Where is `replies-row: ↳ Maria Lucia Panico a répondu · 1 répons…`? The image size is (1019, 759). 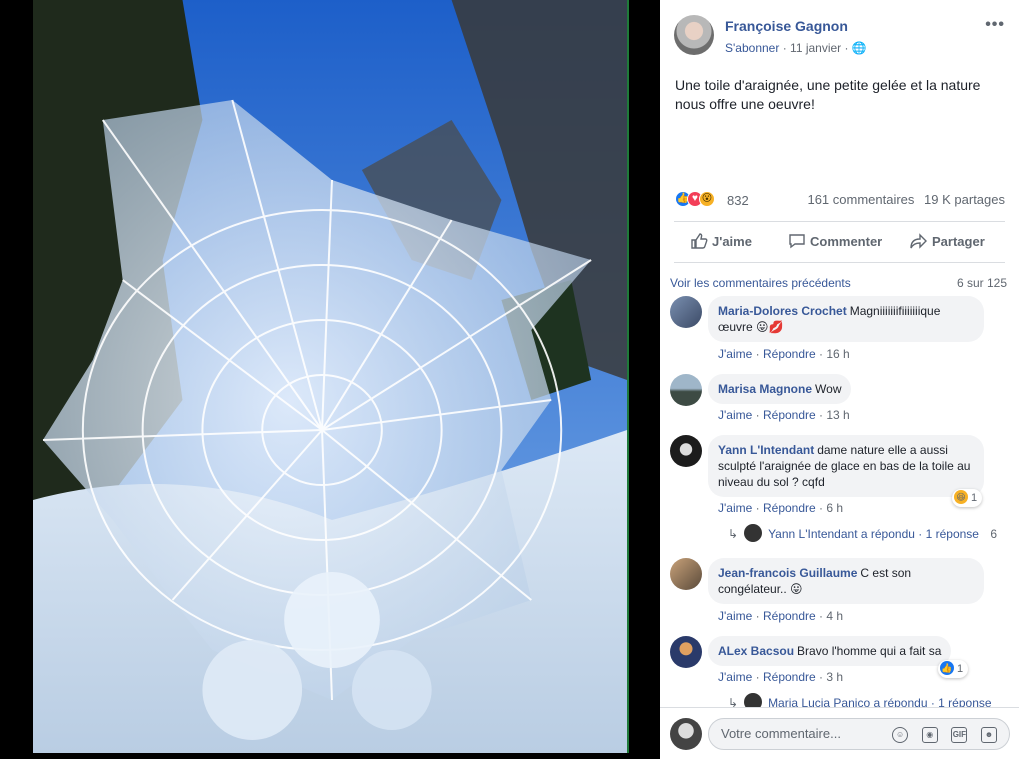
replies-row: ↳ Maria Lucia Panico a répondu · 1 répons… is located at coordinates (860, 700).